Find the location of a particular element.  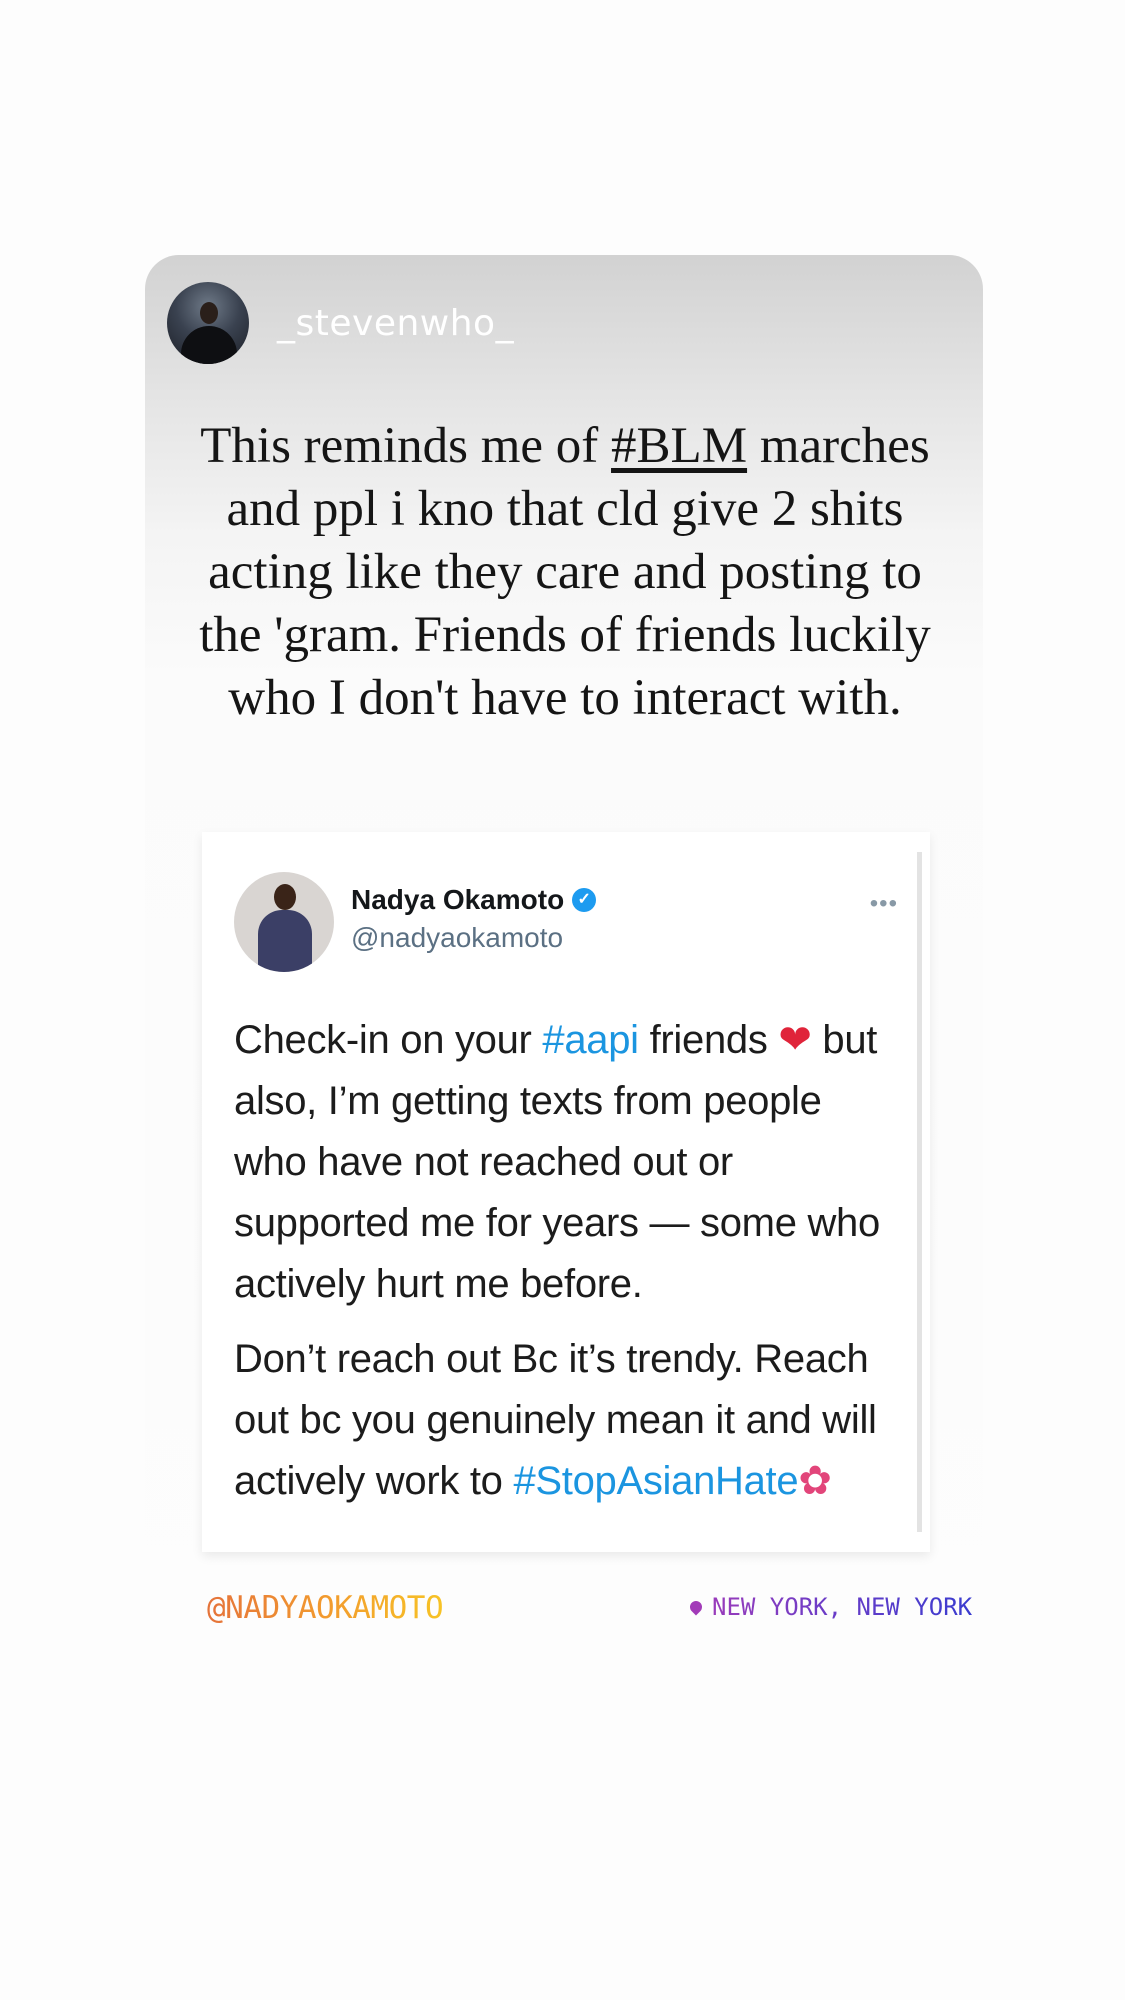

story-header: _stevenwho_ is located at coordinates (340, 323).